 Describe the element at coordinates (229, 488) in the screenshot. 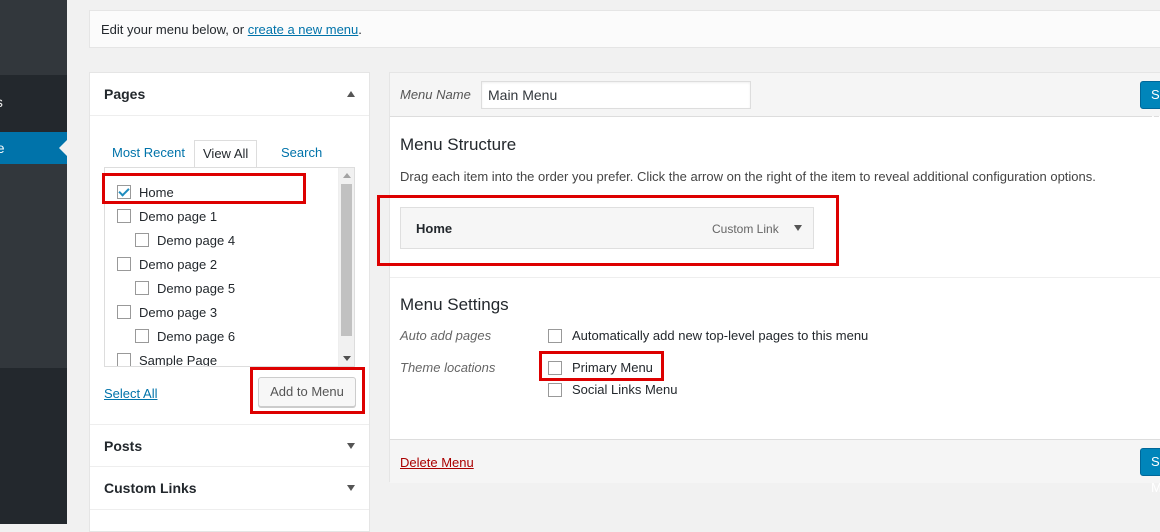

I see `accordion-custom-links-header: Custom Links` at that location.